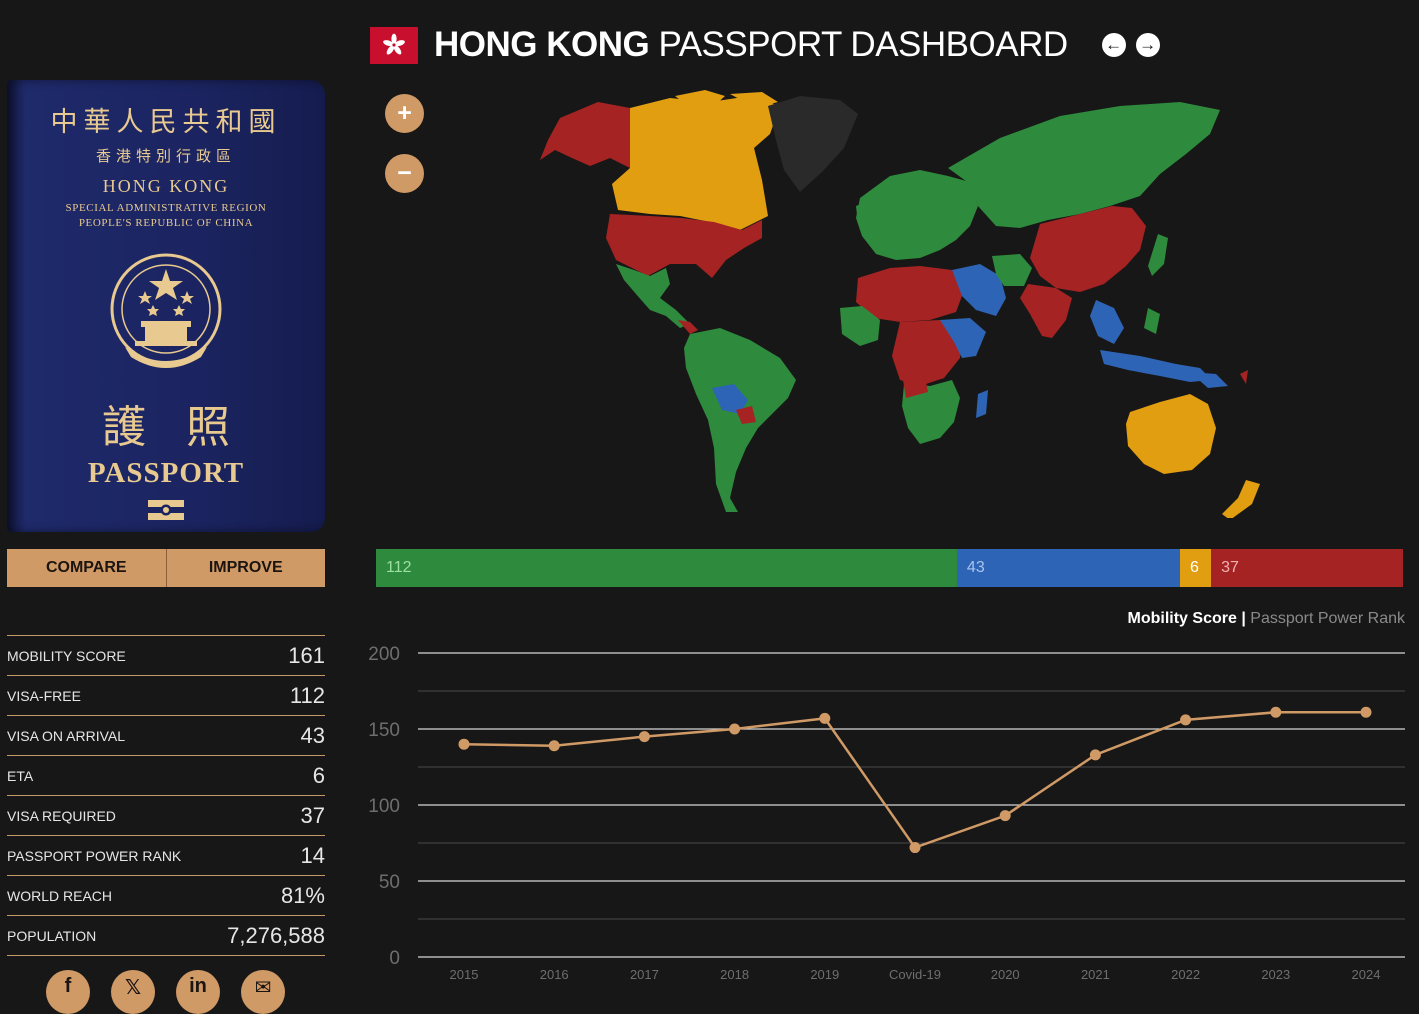 This screenshot has width=1419, height=1014. I want to click on stat-value: 43, so click(312, 735).